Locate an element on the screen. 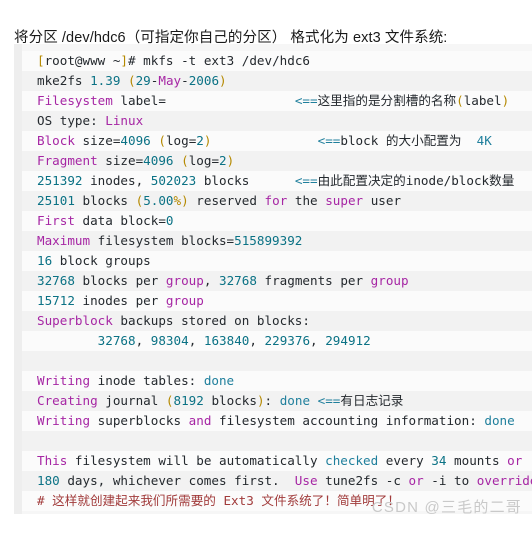  code-token: 由此配置决定的inode/block数量 is located at coordinates (416, 180).